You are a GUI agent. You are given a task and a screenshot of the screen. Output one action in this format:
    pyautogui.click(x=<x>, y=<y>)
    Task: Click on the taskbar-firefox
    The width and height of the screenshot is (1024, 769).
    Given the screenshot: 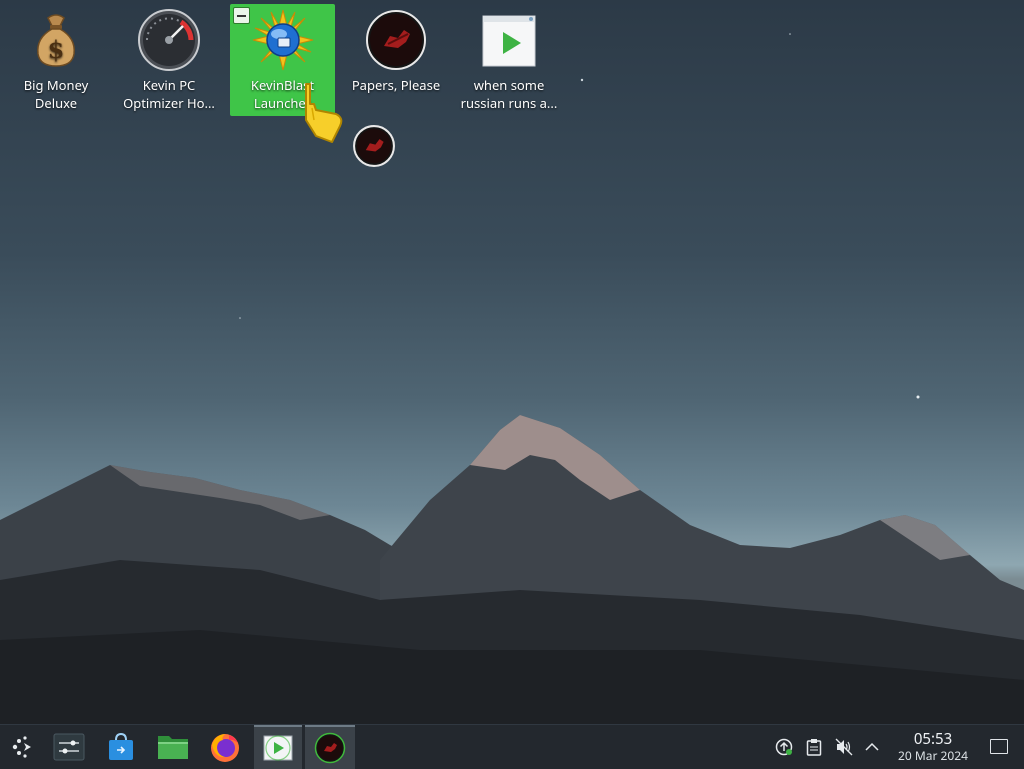 What is the action you would take?
    pyautogui.click(x=225, y=747)
    